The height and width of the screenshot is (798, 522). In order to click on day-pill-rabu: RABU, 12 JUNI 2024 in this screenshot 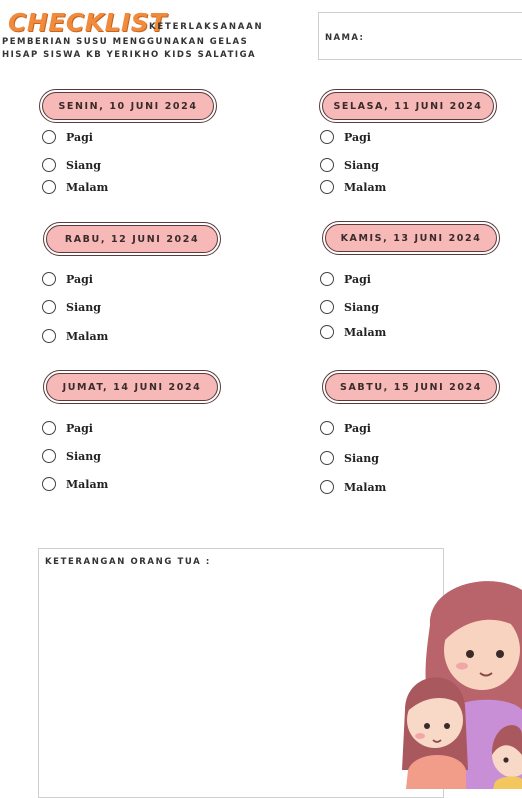, I will do `click(132, 239)`.